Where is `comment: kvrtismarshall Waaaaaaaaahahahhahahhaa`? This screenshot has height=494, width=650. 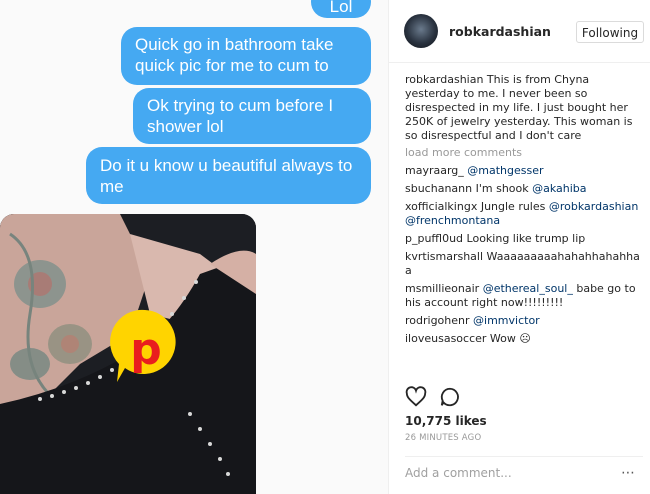 comment: kvrtismarshall Waaaaaaaaahahahhahahhaa is located at coordinates (525, 264).